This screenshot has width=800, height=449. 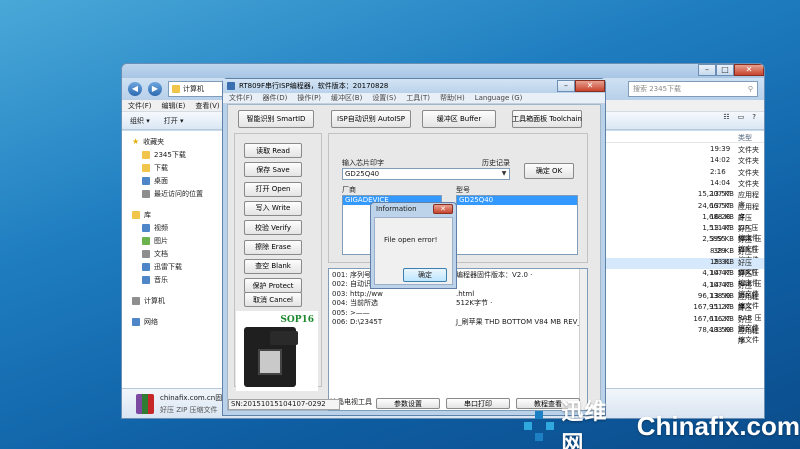 I want to click on navigation-pane: ★ 收藏夹 2345下载 下载桌面最近访问的位置库视频图片文档迅雷下载音乐计算机网络, so click(x=174, y=274).